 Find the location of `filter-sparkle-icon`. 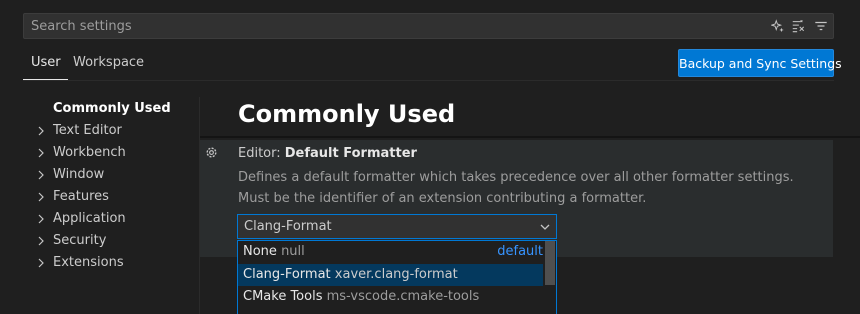

filter-sparkle-icon is located at coordinates (778, 26).